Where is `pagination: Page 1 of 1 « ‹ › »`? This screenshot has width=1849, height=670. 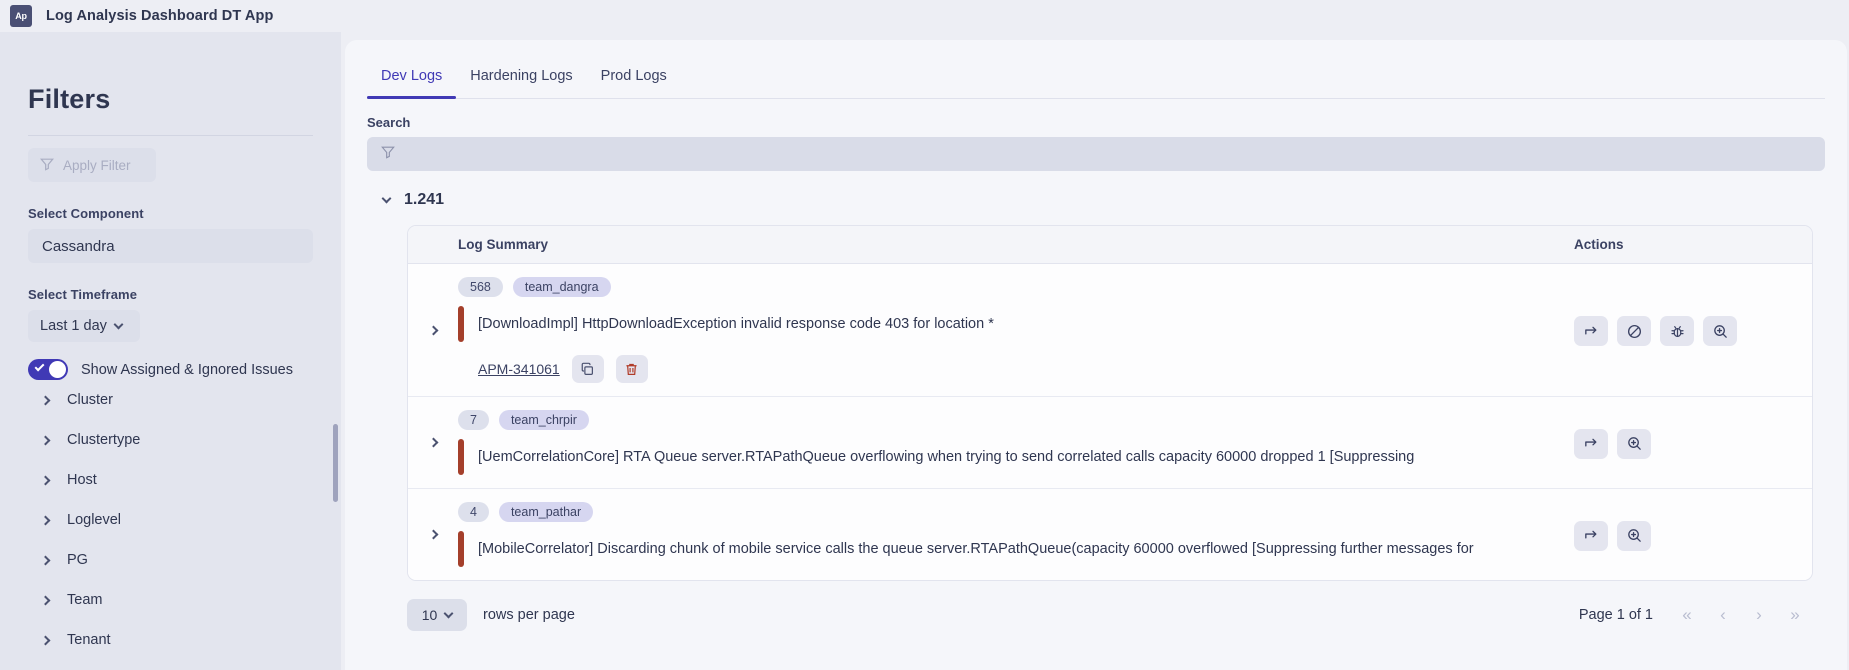
pagination: Page 1 of 1 « ‹ › » is located at coordinates (1696, 615).